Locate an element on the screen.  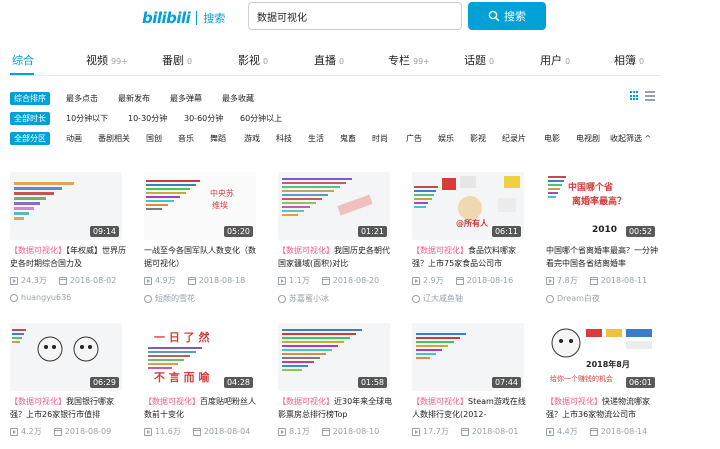
tab-count: 99+ is located at coordinates (421, 61).